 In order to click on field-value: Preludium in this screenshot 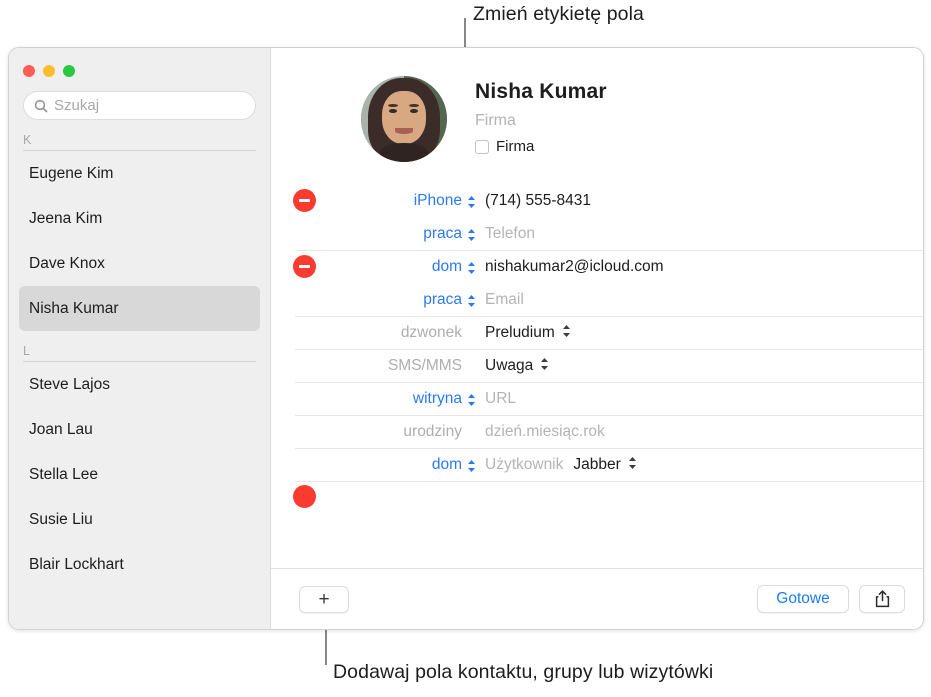, I will do `click(520, 333)`.